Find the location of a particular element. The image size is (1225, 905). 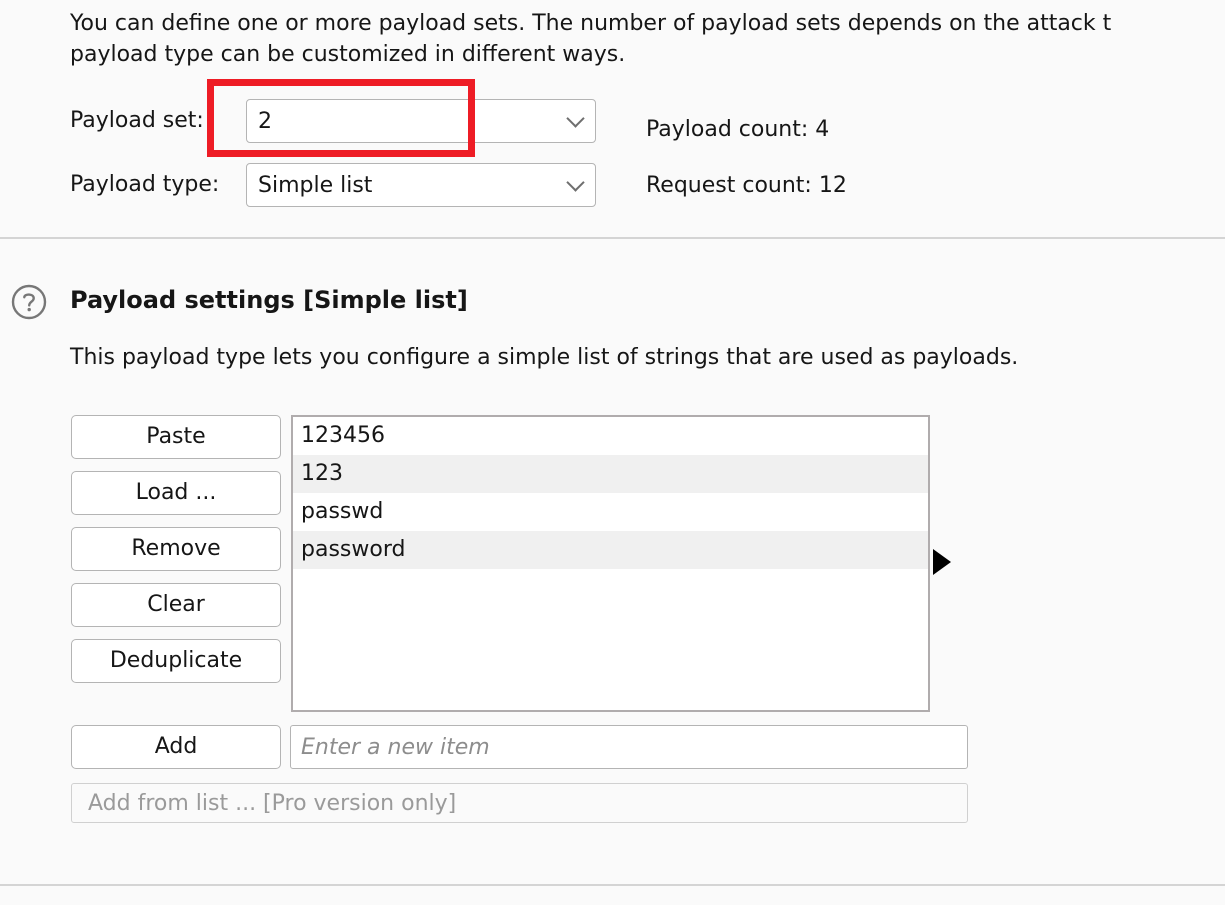

list-item: passwd is located at coordinates (610, 512).